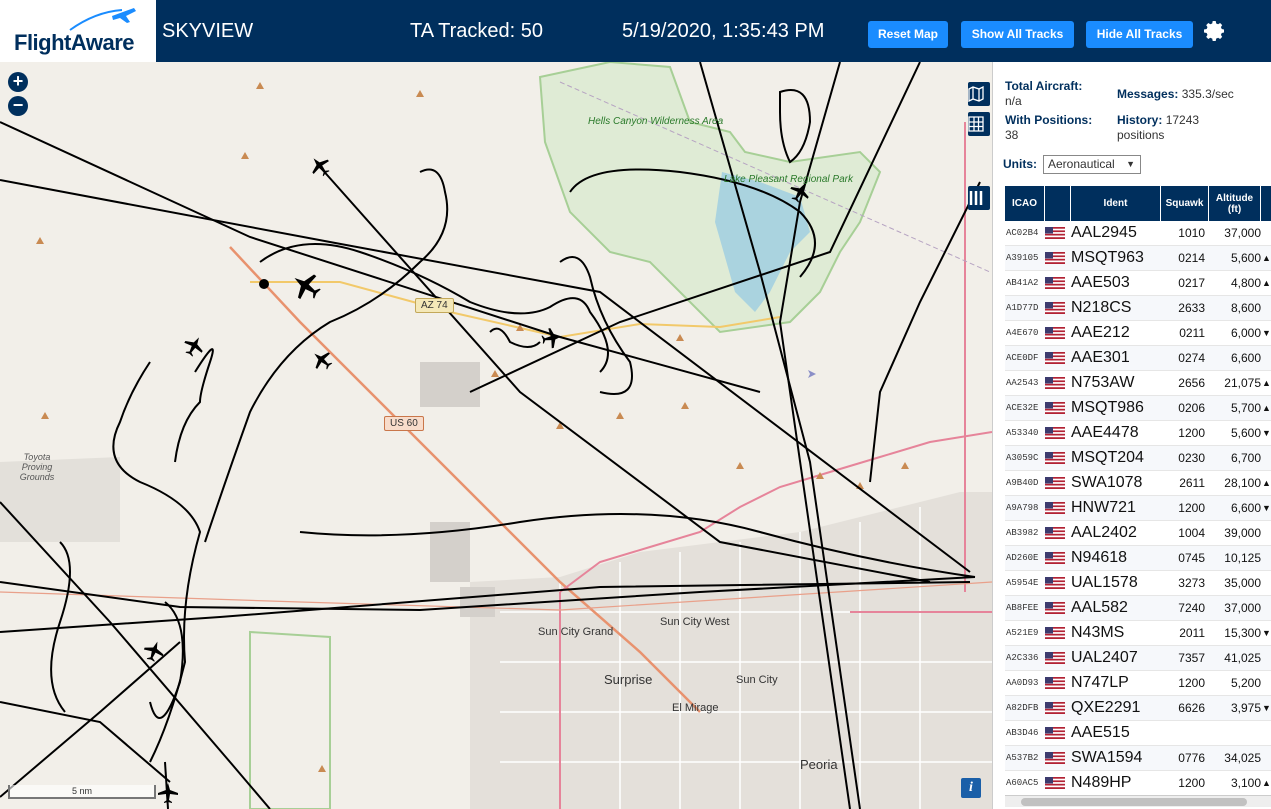  Describe the element at coordinates (1138, 283) in the screenshot. I see `table-row: AB41A2 AAE503 0217 4,800 ▲` at that location.